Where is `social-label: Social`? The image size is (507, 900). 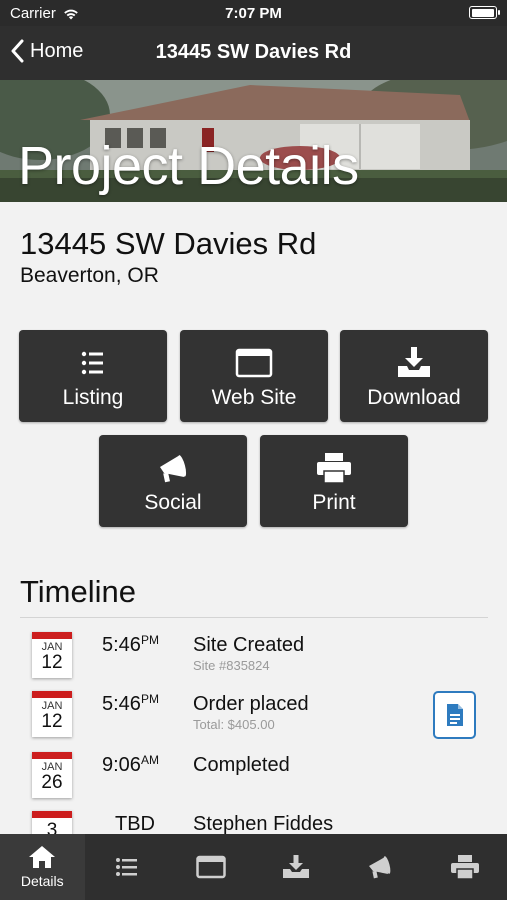 social-label: Social is located at coordinates (173, 502).